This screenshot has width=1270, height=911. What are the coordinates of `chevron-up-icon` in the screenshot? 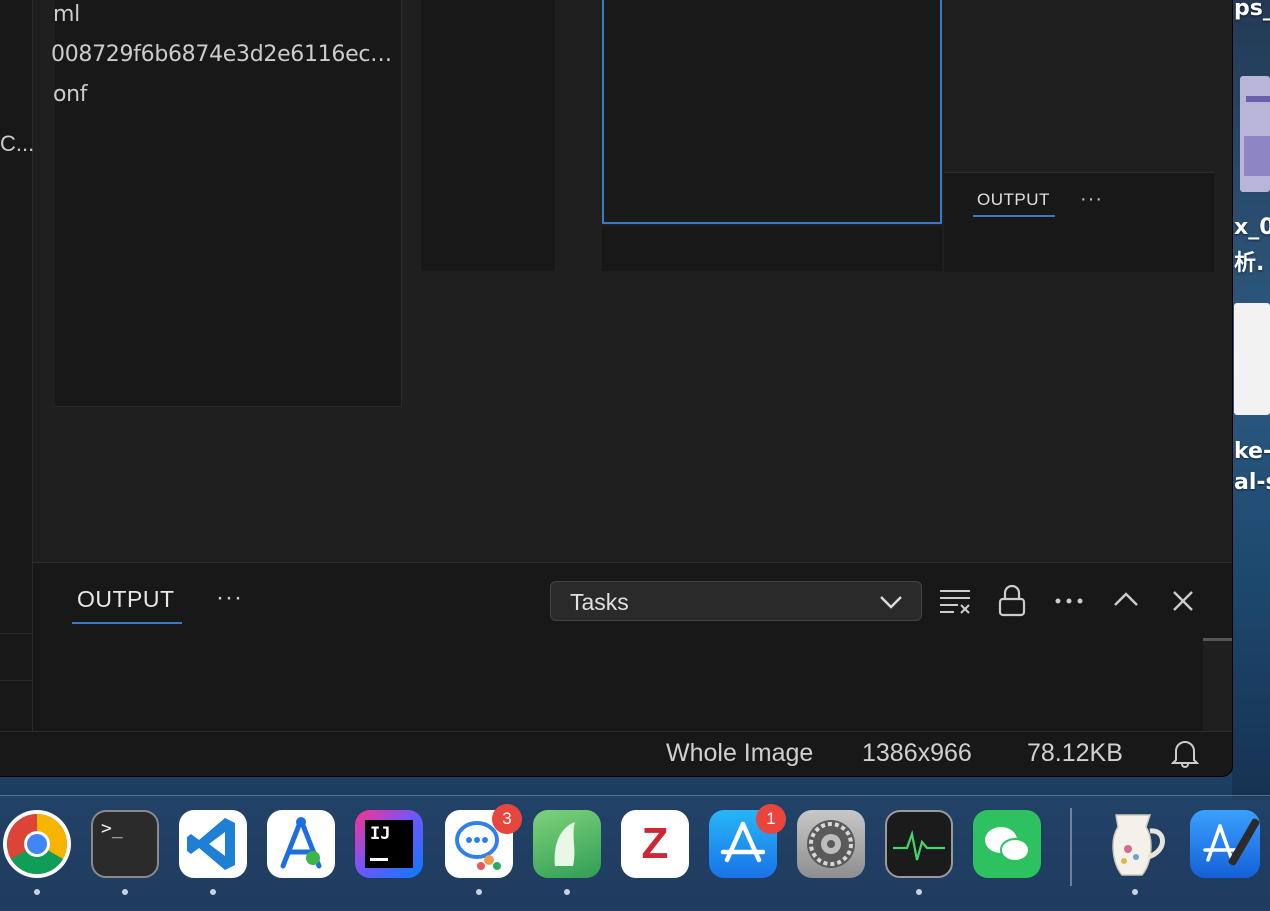 It's located at (1126, 599).